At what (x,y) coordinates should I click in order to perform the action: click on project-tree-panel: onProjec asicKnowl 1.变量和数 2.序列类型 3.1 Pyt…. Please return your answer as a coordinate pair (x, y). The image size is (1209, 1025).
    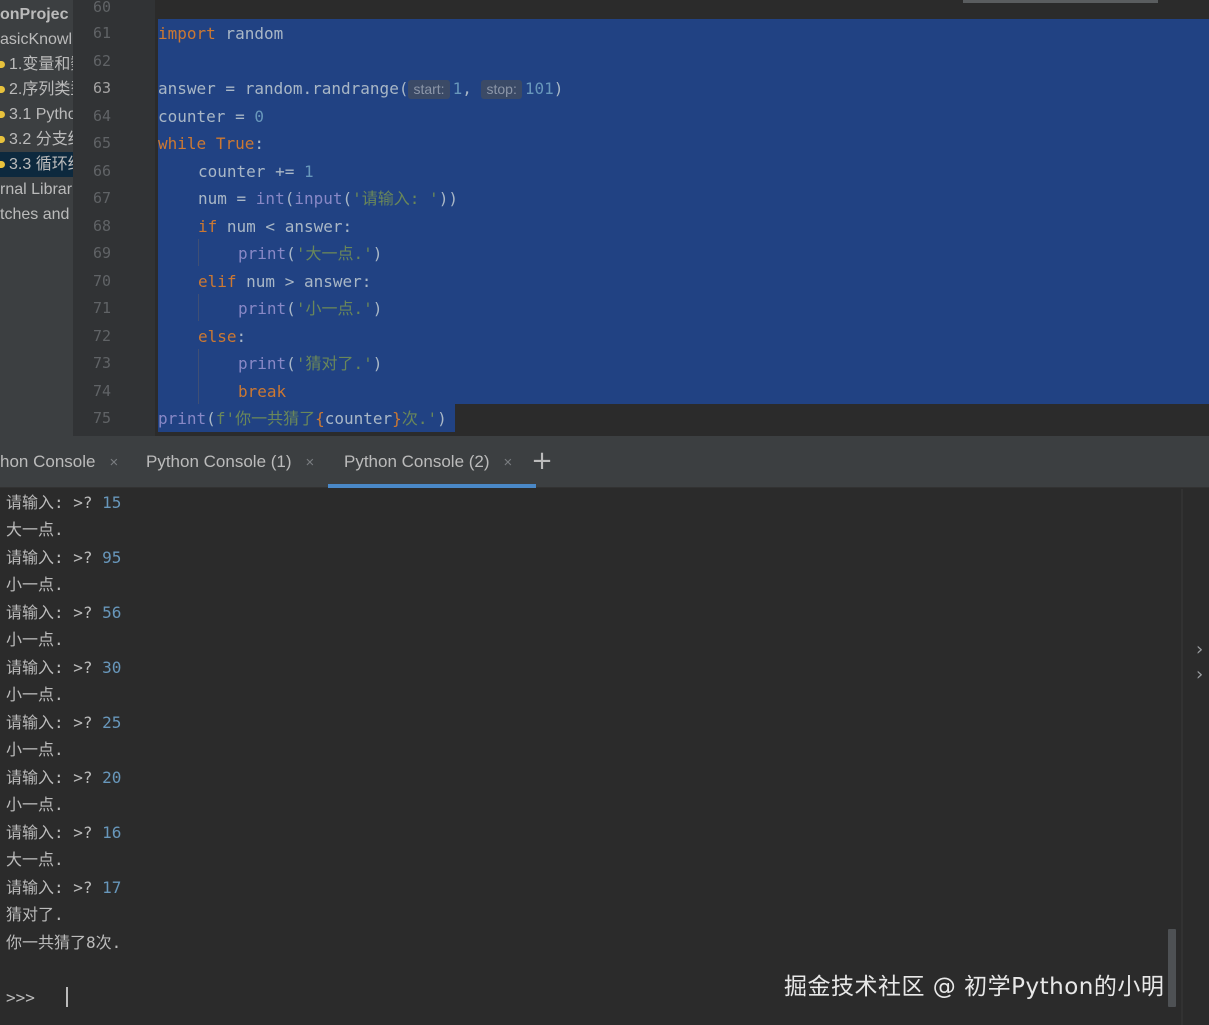
    Looking at the image, I should click on (36, 218).